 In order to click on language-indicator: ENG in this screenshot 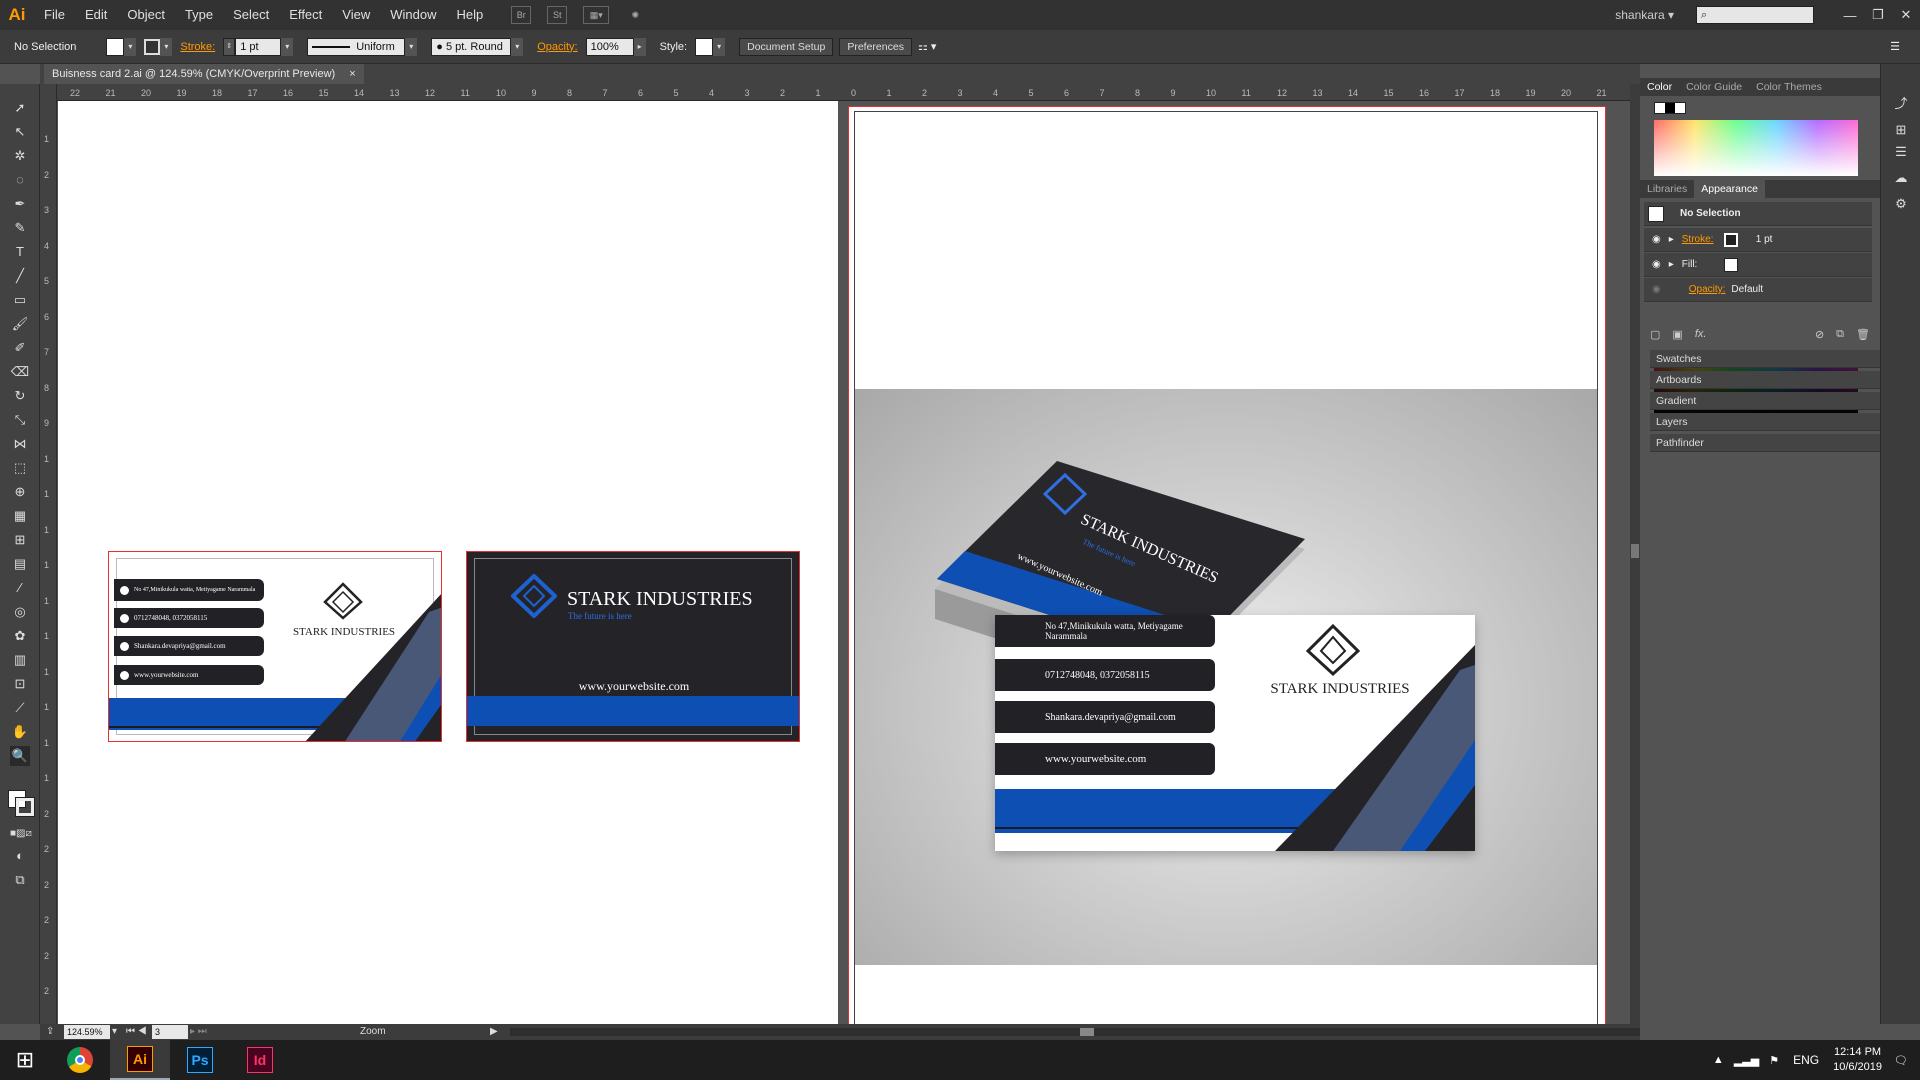, I will do `click(1806, 1060)`.